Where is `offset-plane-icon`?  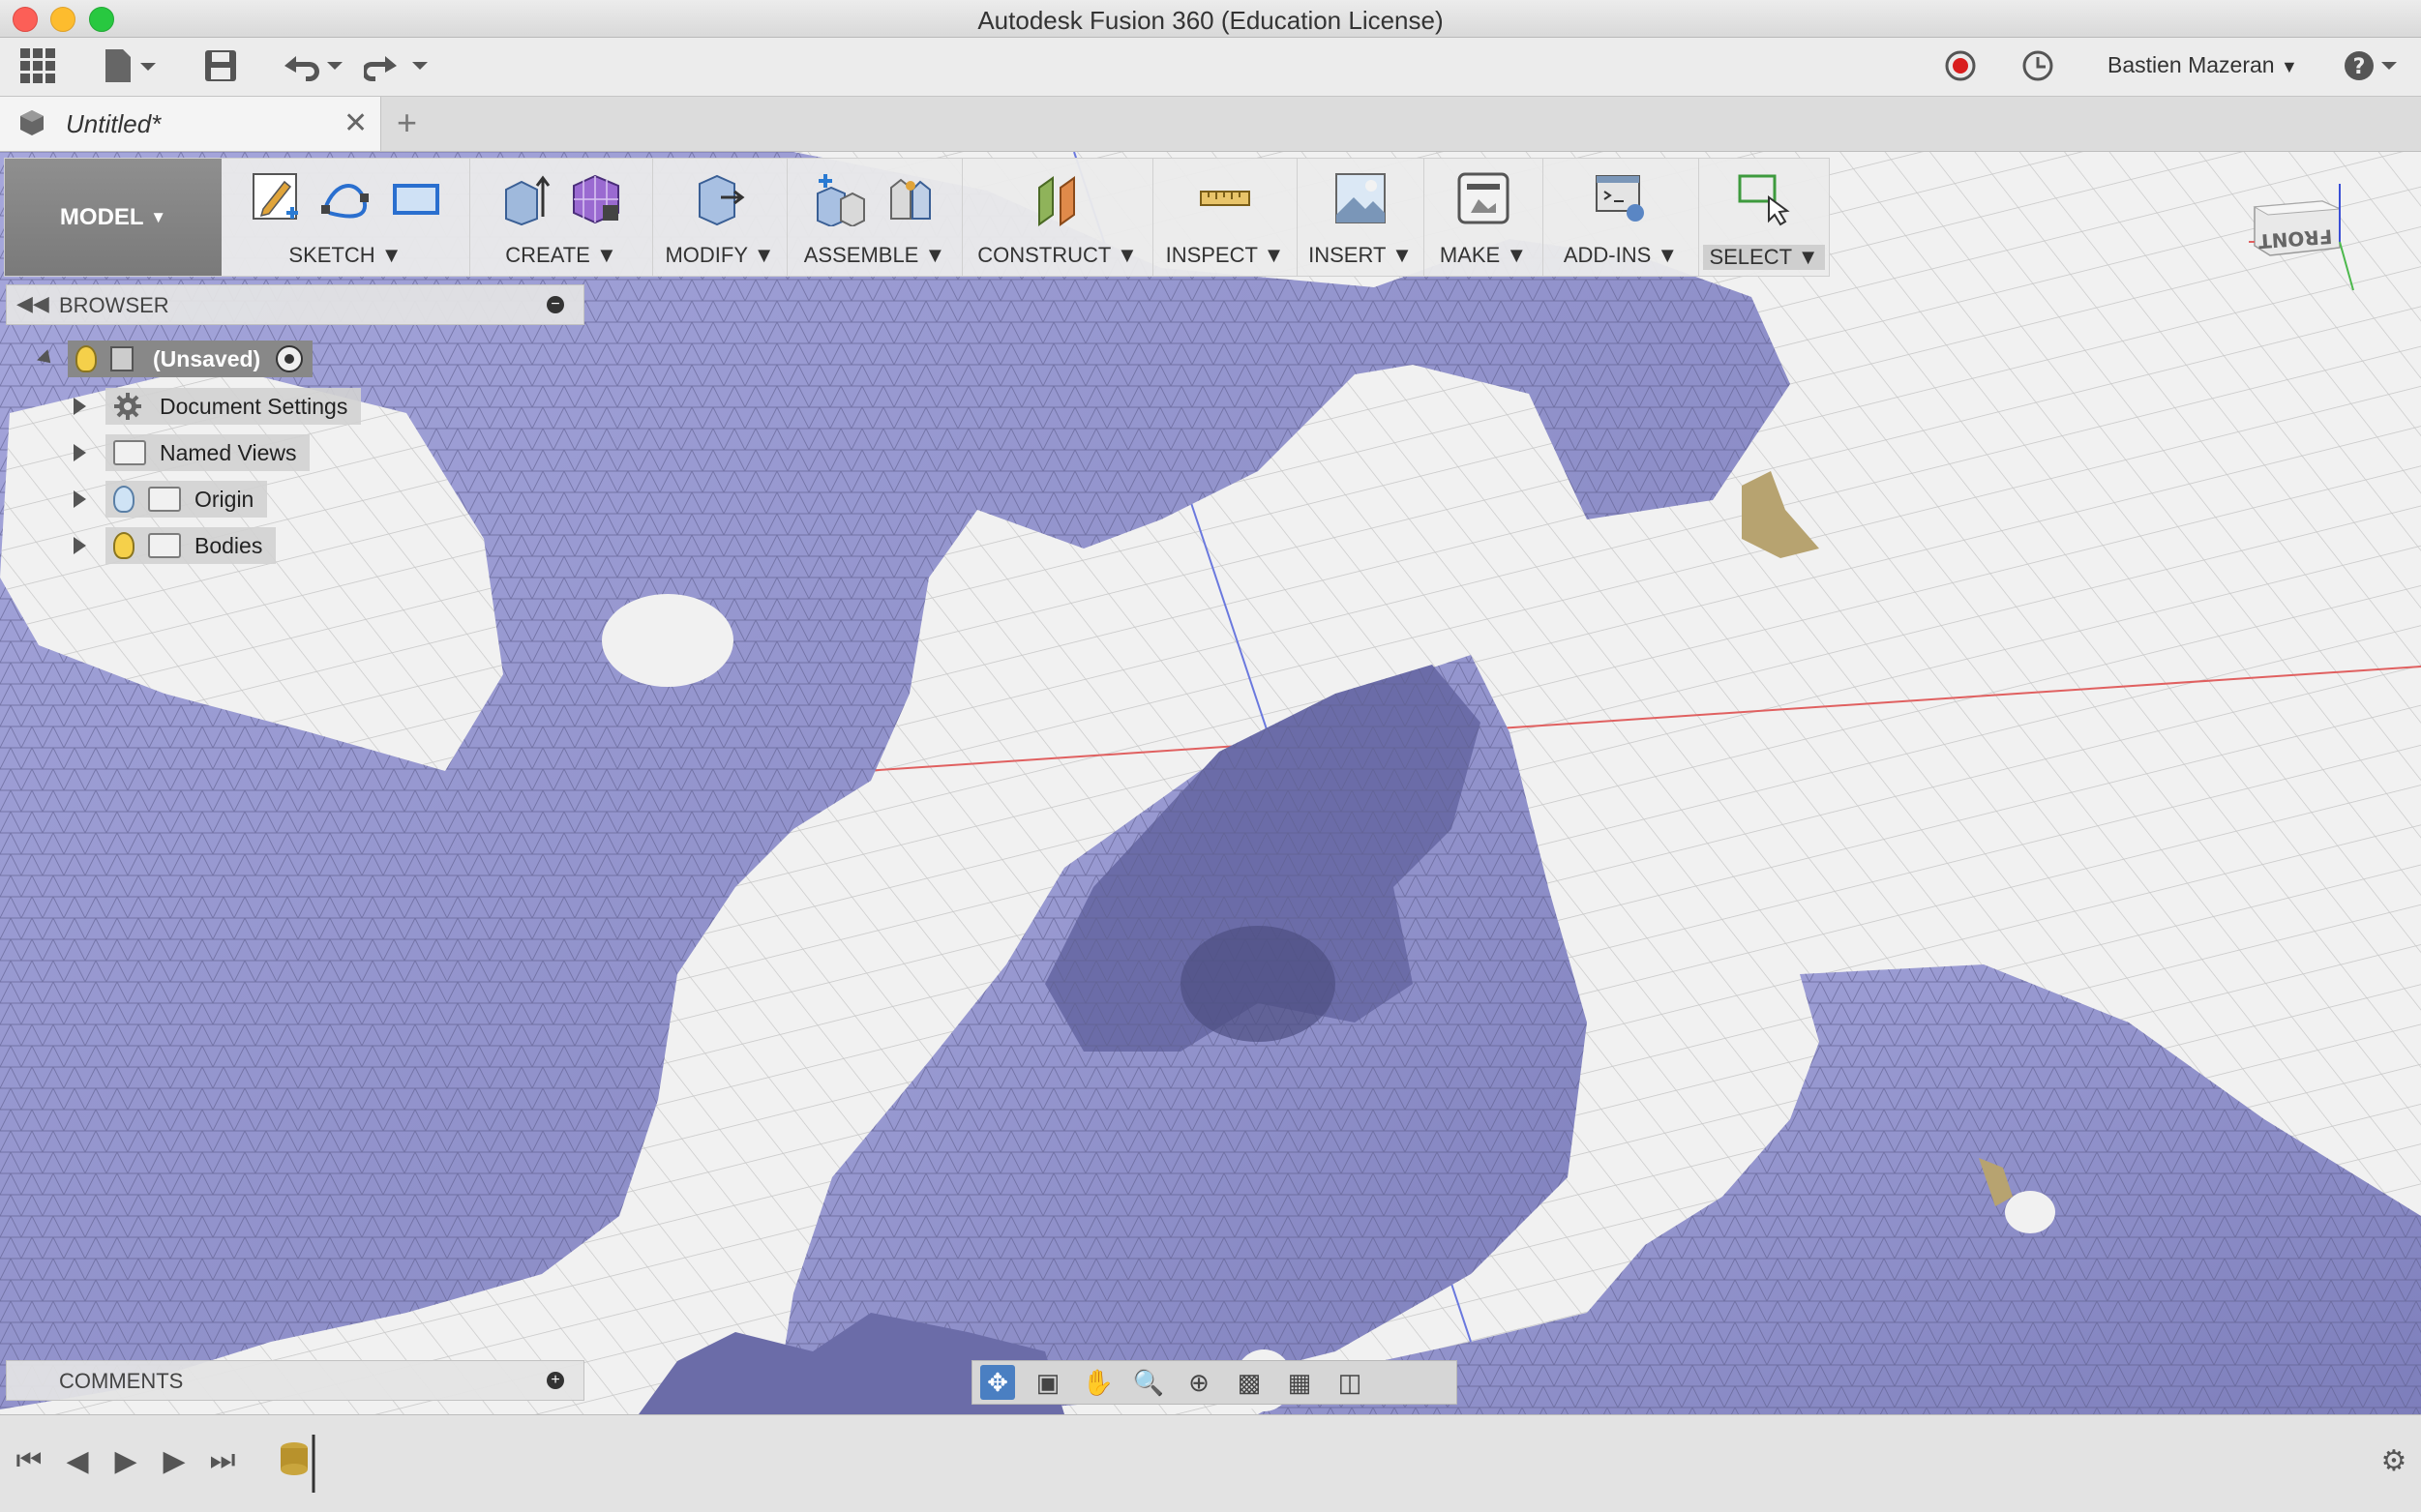
offset-plane-icon is located at coordinates (1058, 198).